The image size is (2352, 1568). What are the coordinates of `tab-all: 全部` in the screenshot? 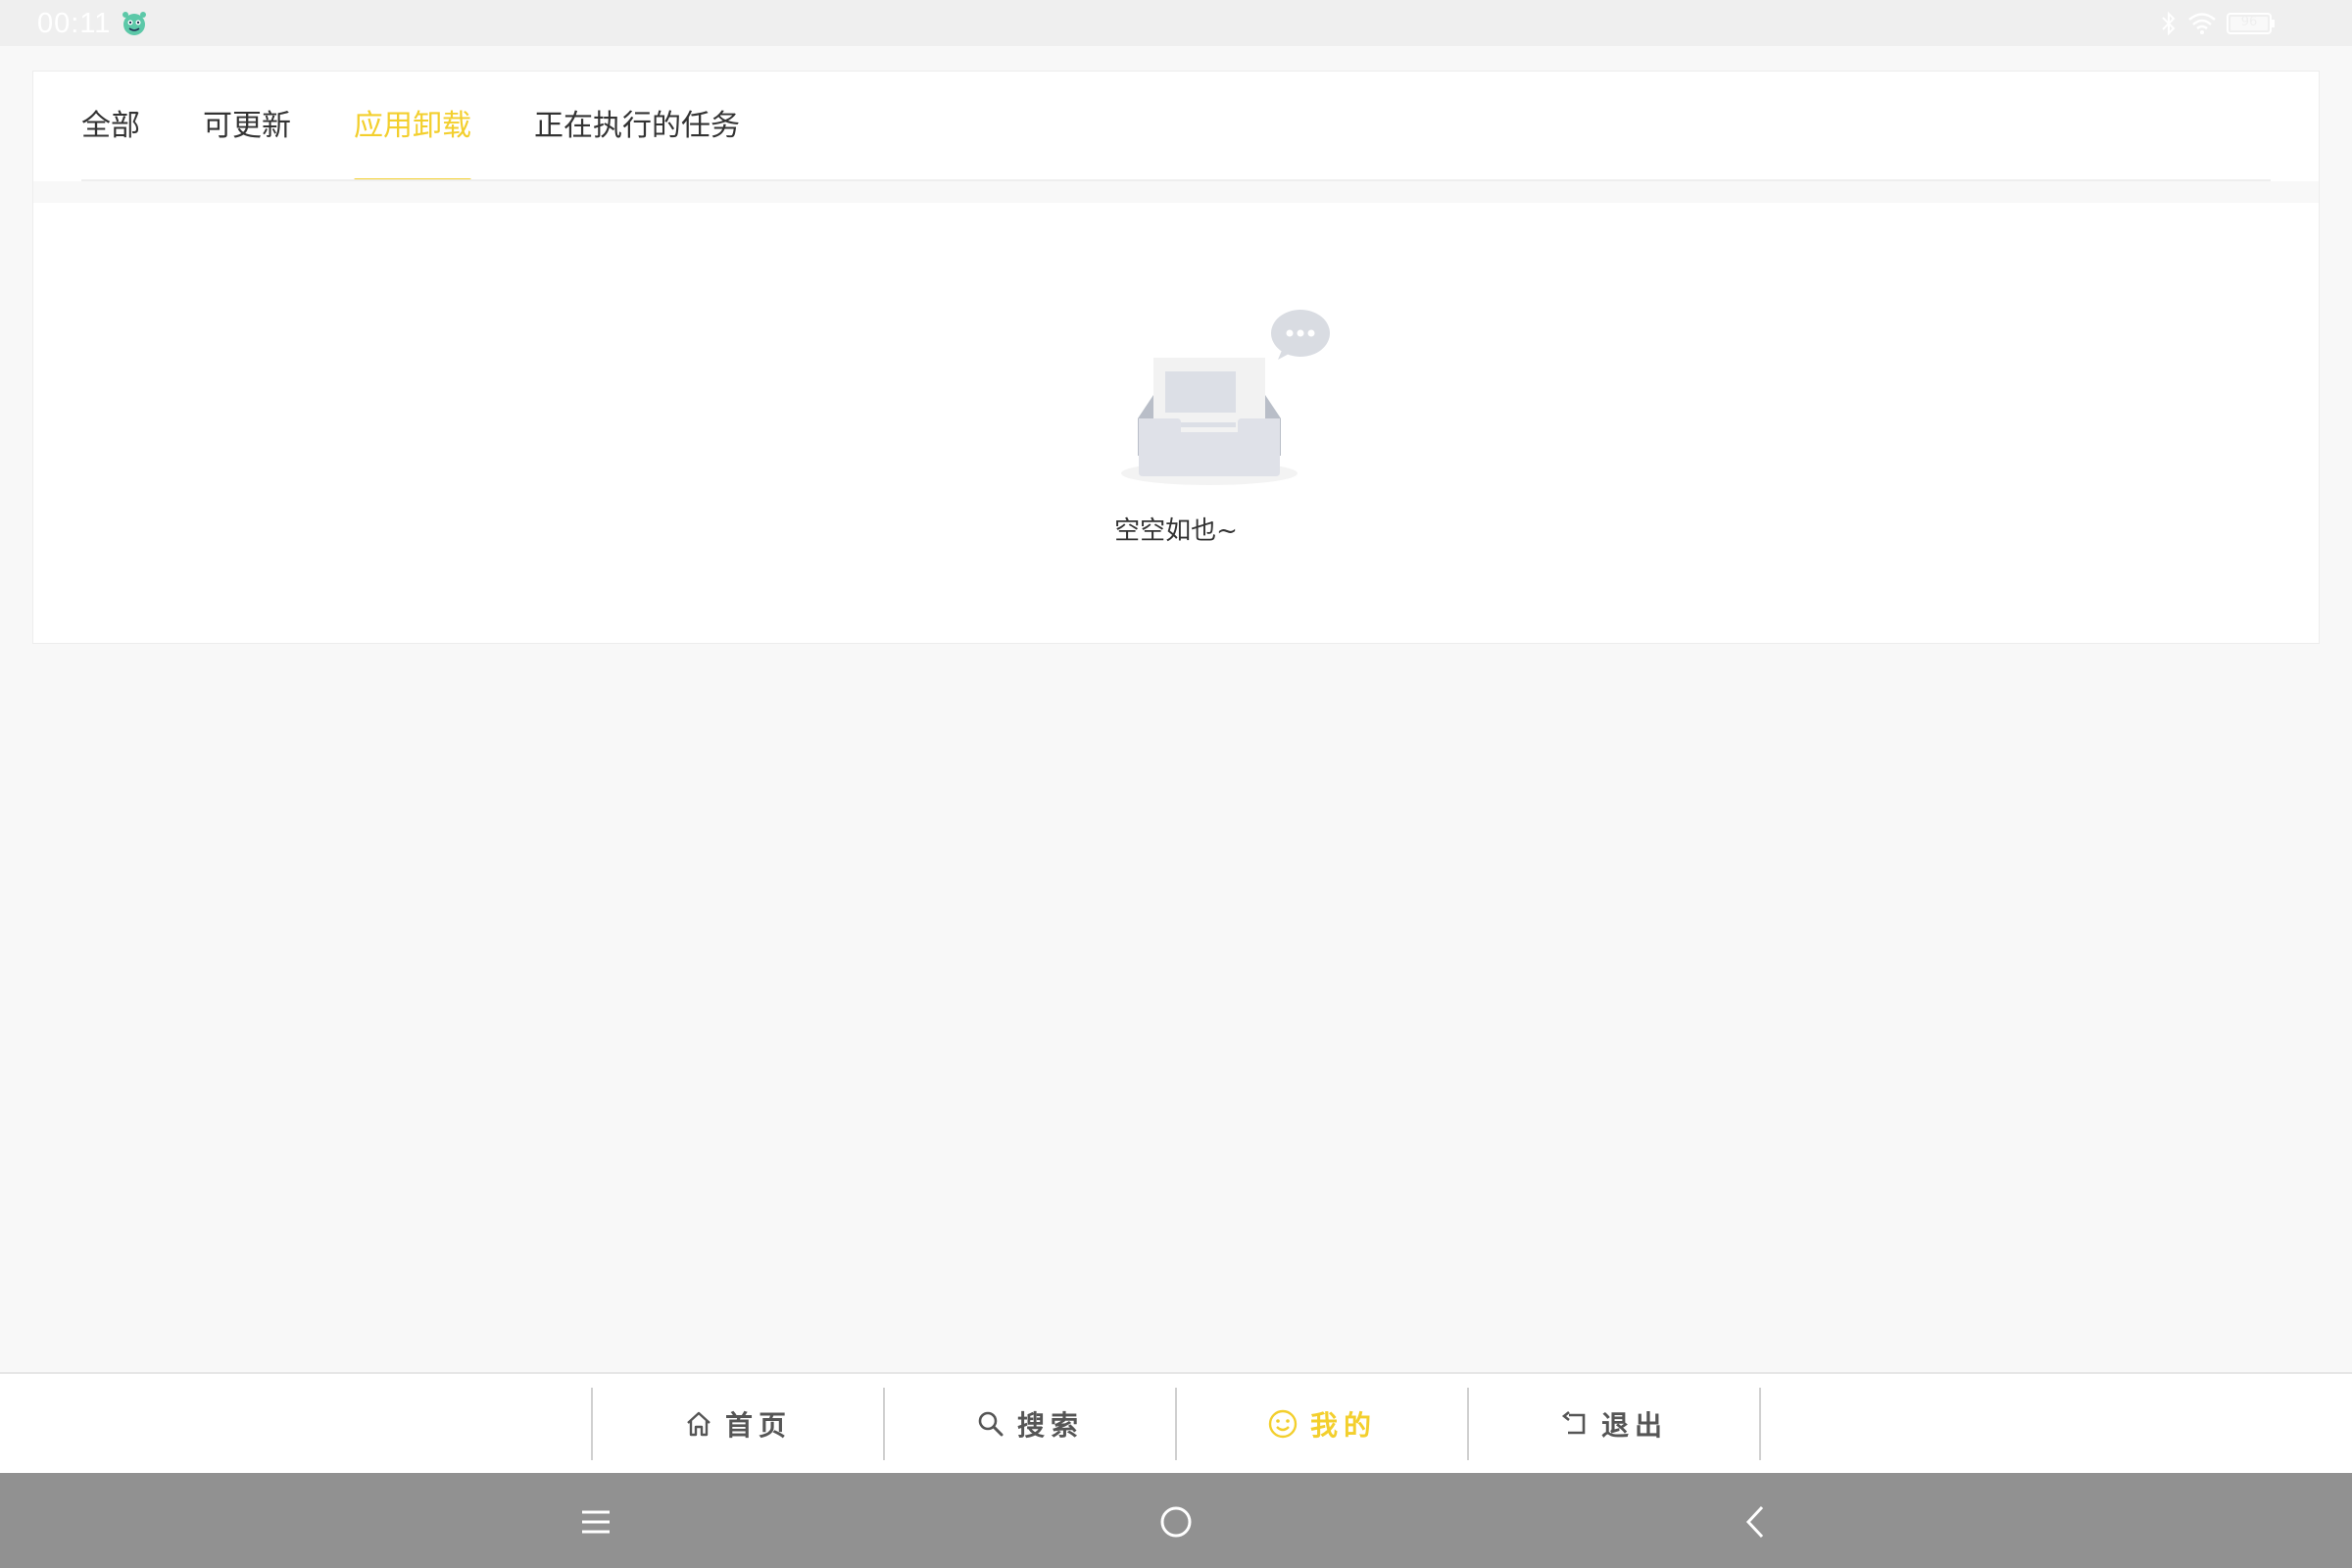 It's located at (110, 127).